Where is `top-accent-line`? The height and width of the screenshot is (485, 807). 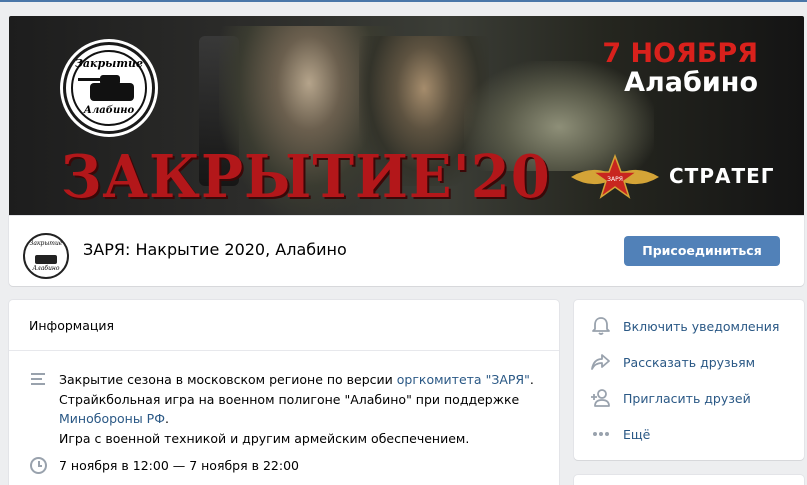 top-accent-line is located at coordinates (403, 1).